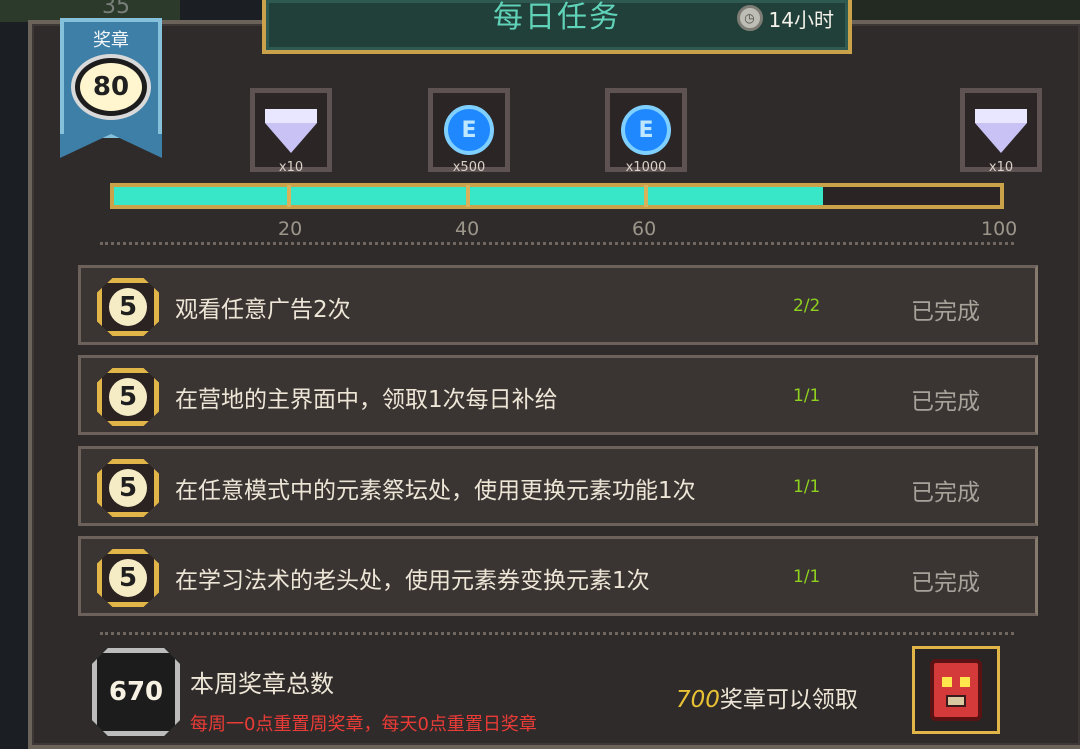 The width and height of the screenshot is (1080, 749). I want to click on weekly-reward-chest, so click(956, 690).